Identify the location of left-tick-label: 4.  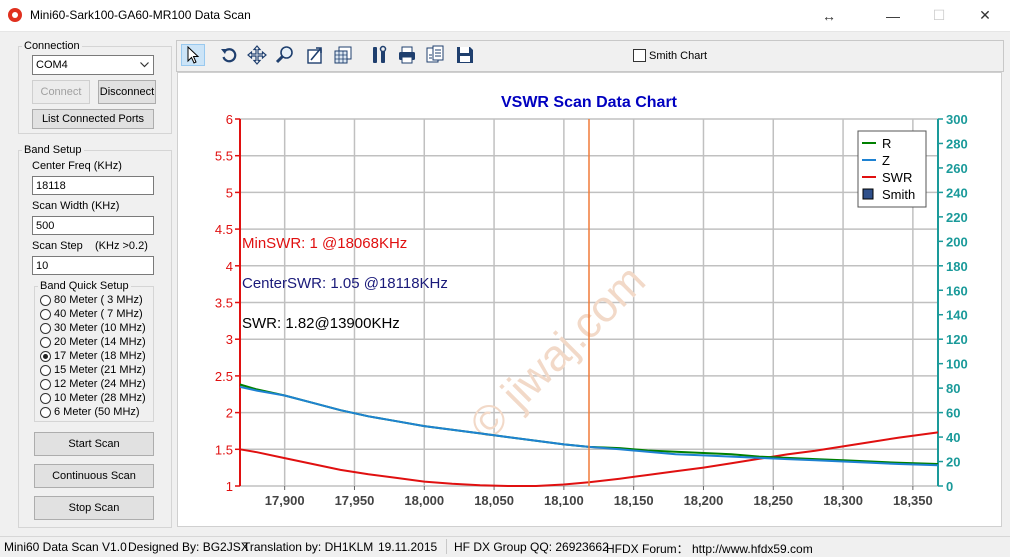
(229, 266).